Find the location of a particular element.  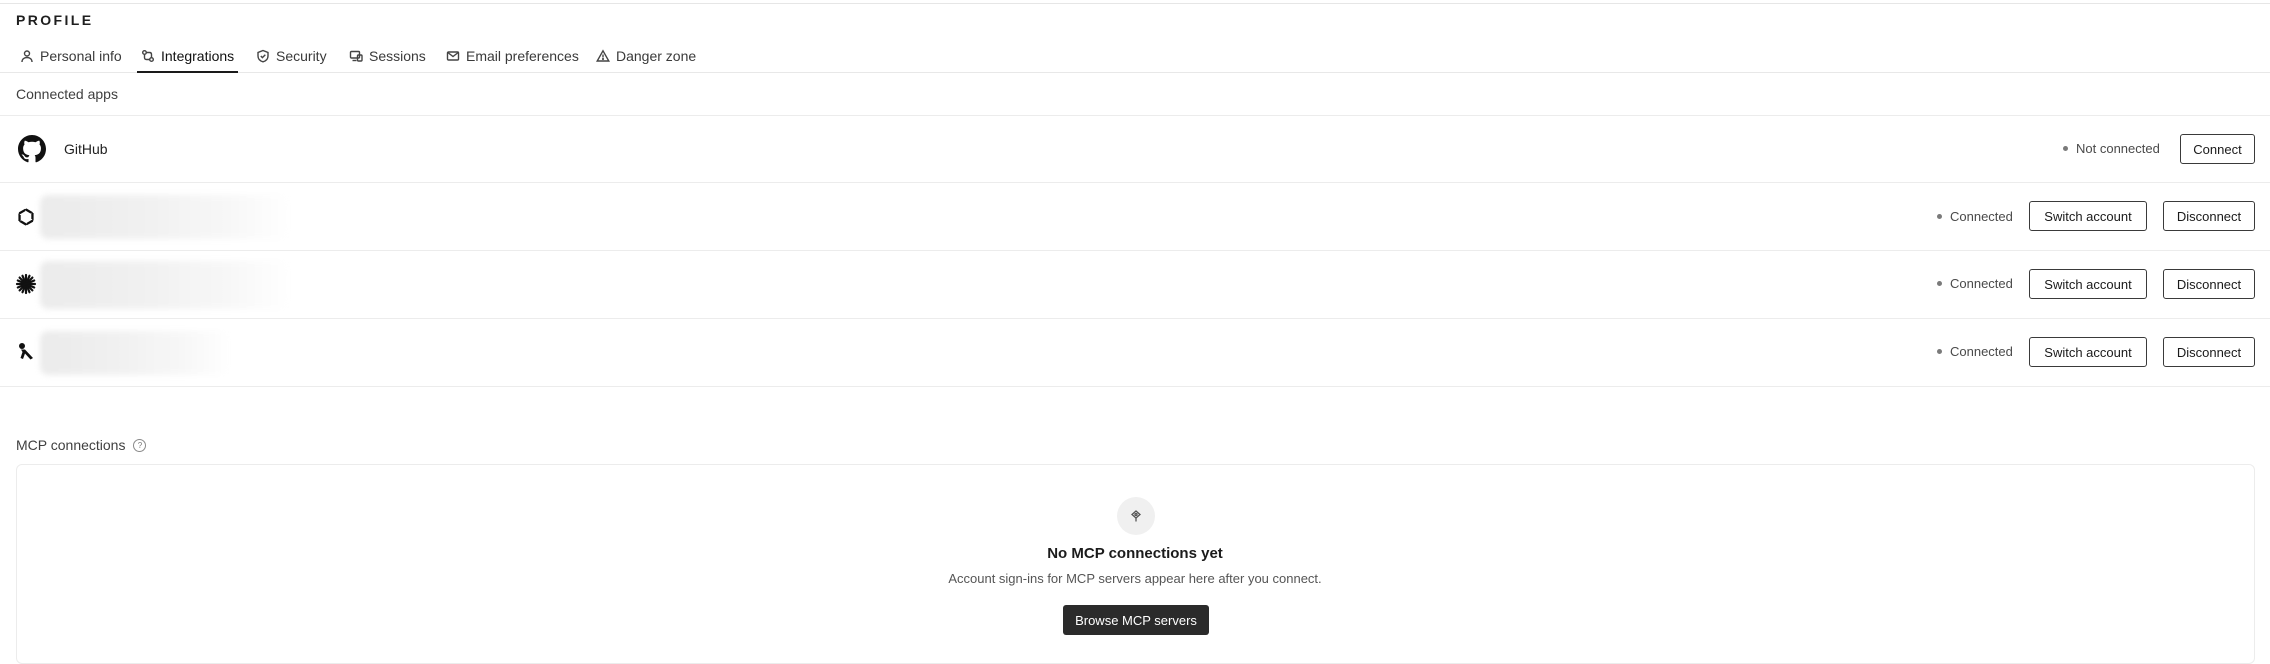

browse-mcp-servers-button: Browse MCP servers is located at coordinates (1136, 620).